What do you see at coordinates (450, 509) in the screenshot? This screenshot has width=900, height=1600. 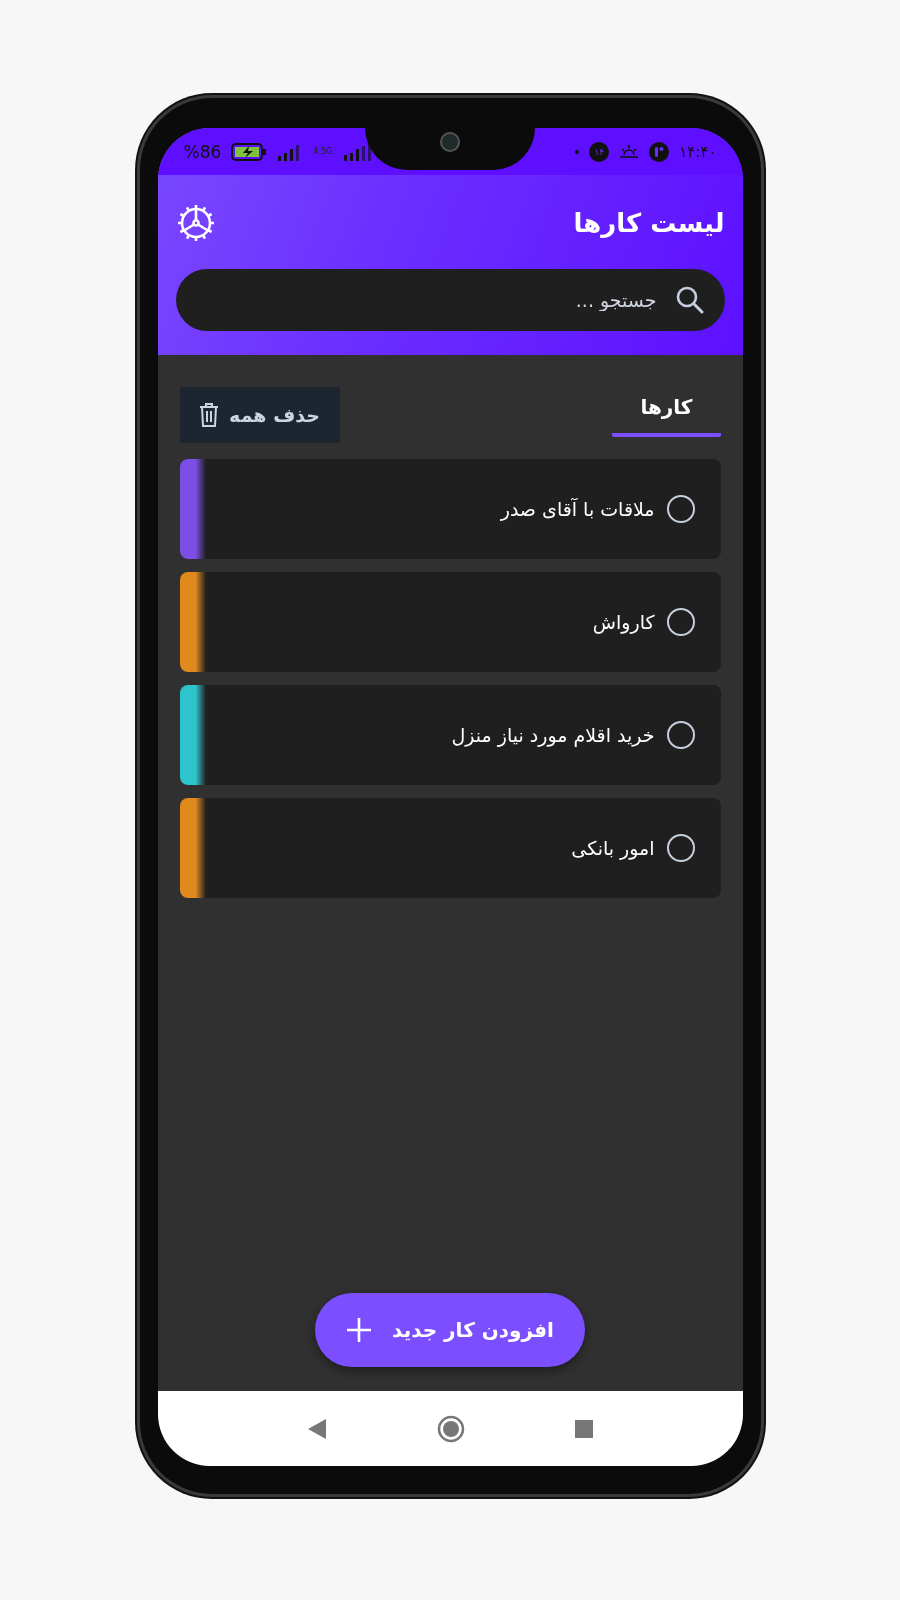 I see `task-card: ملاقات با آقای صدر` at bounding box center [450, 509].